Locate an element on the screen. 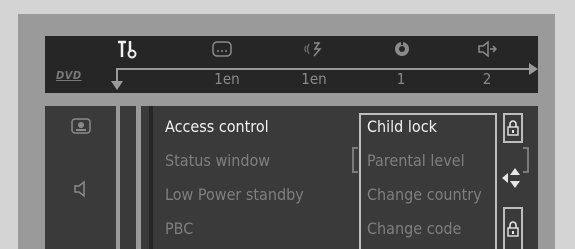 The image size is (575, 249). audio-icon is located at coordinates (314, 49).